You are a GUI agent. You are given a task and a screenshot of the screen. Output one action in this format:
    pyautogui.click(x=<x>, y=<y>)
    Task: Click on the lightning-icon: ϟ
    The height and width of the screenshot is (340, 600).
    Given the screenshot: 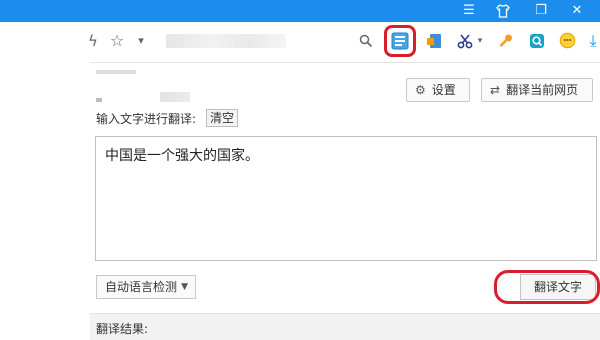 What is the action you would take?
    pyautogui.click(x=93, y=41)
    